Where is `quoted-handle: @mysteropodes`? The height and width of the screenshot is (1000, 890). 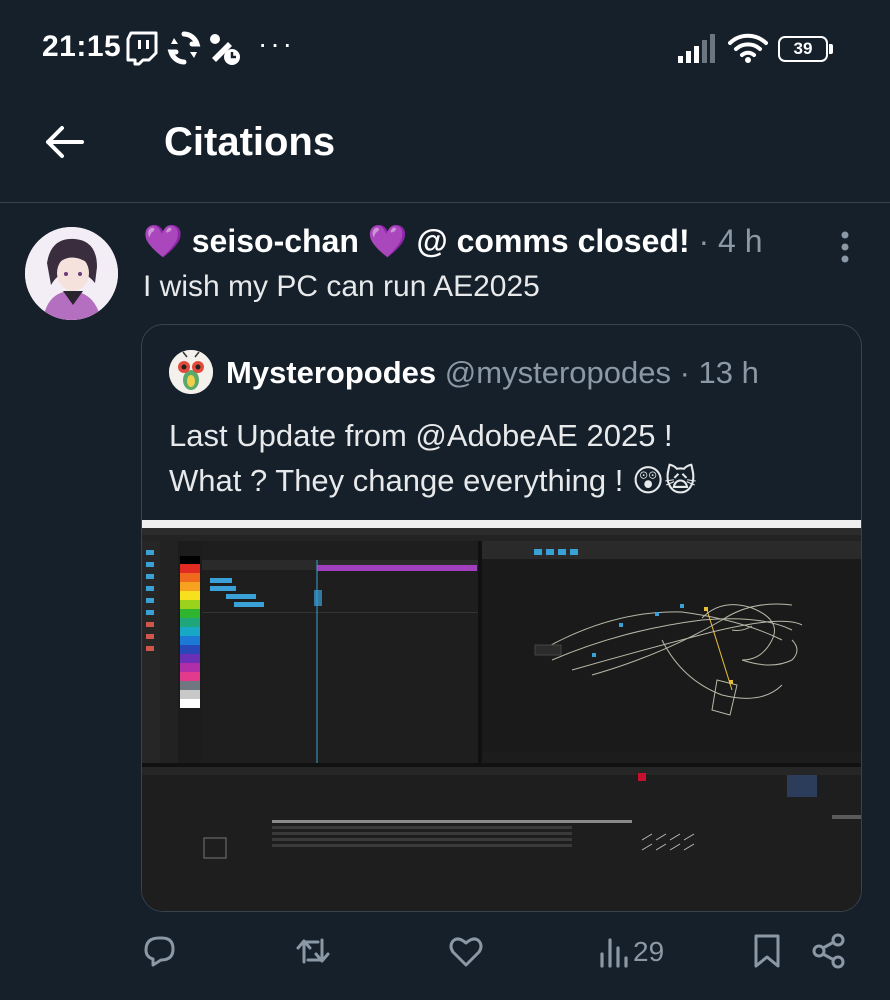
quoted-handle: @mysteropodes is located at coordinates (558, 372).